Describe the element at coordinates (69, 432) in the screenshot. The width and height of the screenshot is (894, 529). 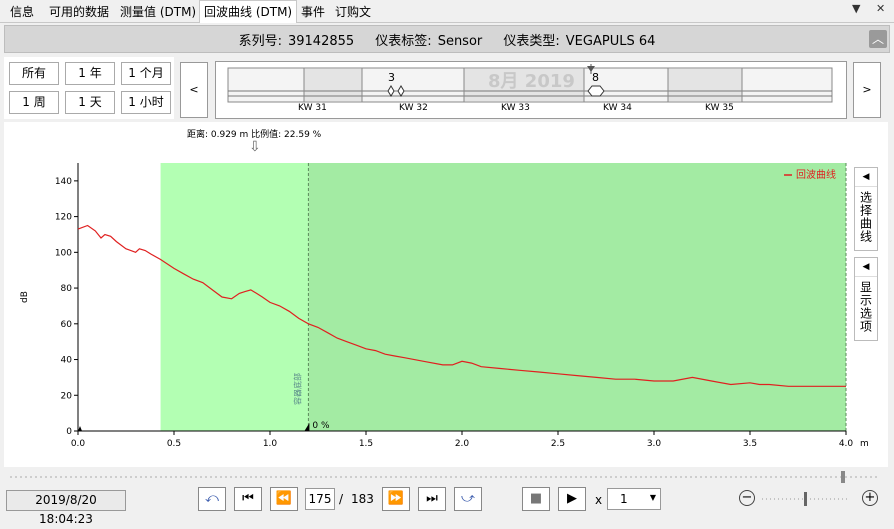
I see `y-tick-label: 0` at that location.